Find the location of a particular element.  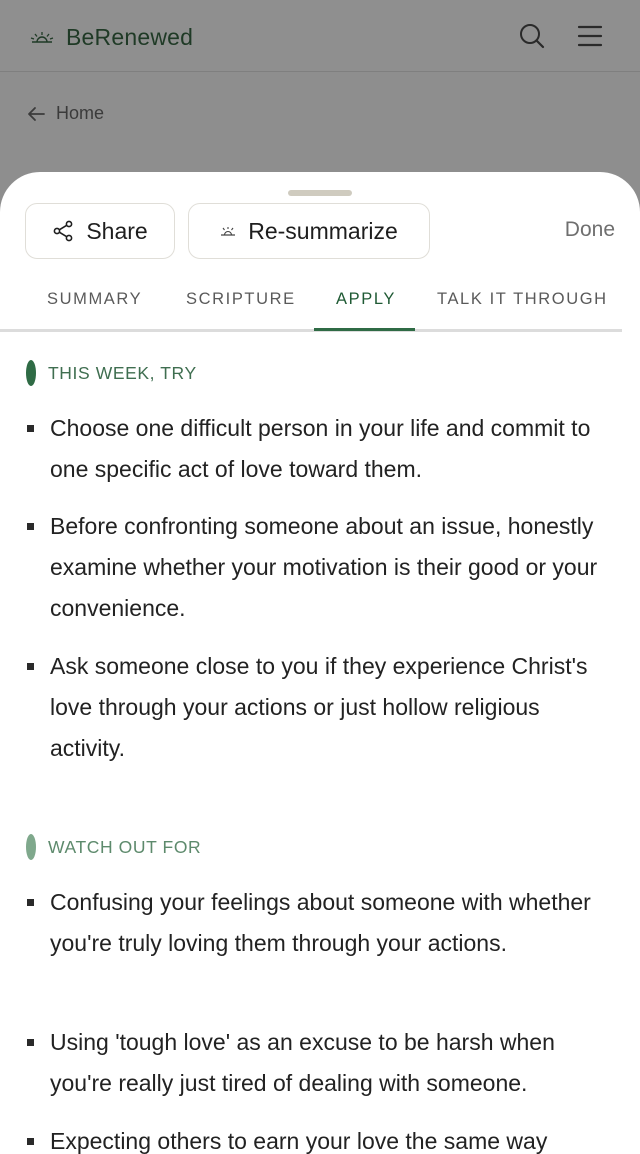

section-title: THIS WEEK, TRY is located at coordinates (122, 372).